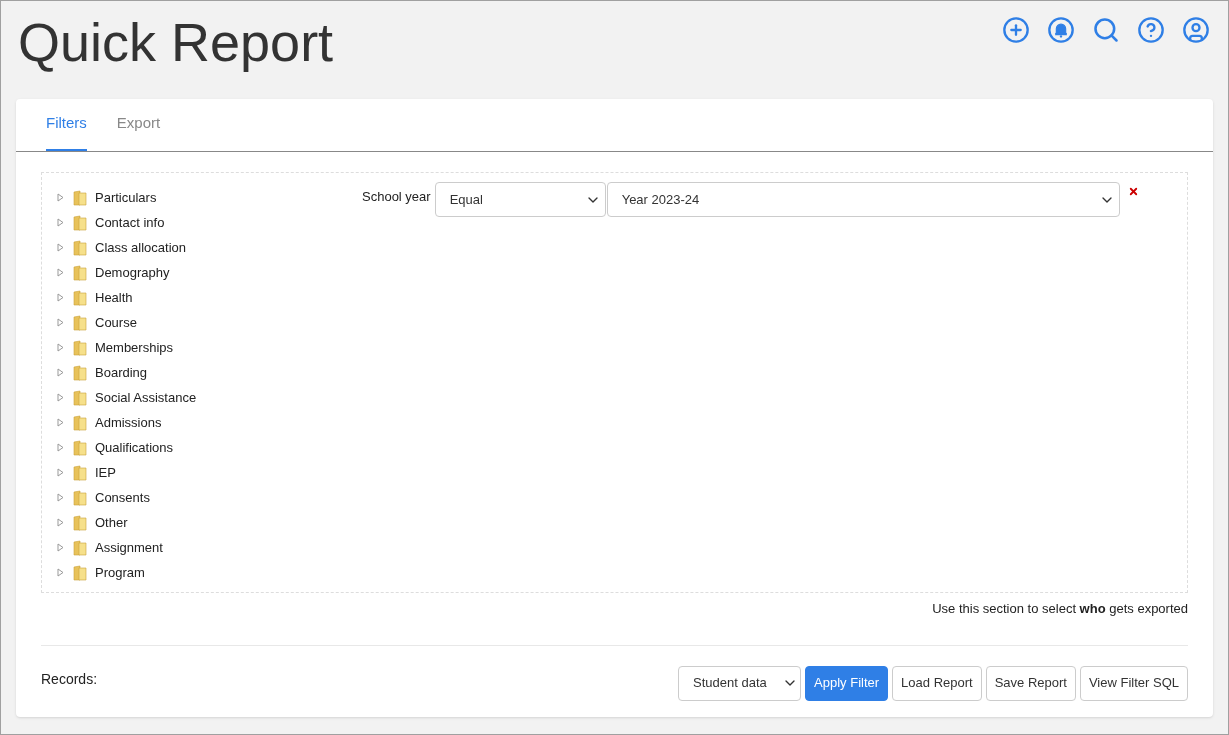  I want to click on tree-item: Health, so click(209, 297).